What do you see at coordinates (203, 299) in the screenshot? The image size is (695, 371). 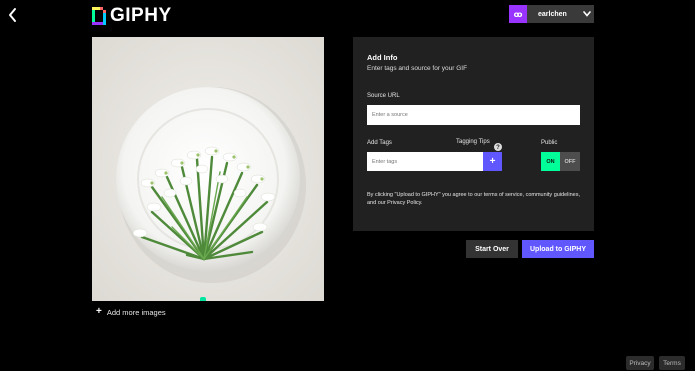 I see `upload-progress-indicator` at bounding box center [203, 299].